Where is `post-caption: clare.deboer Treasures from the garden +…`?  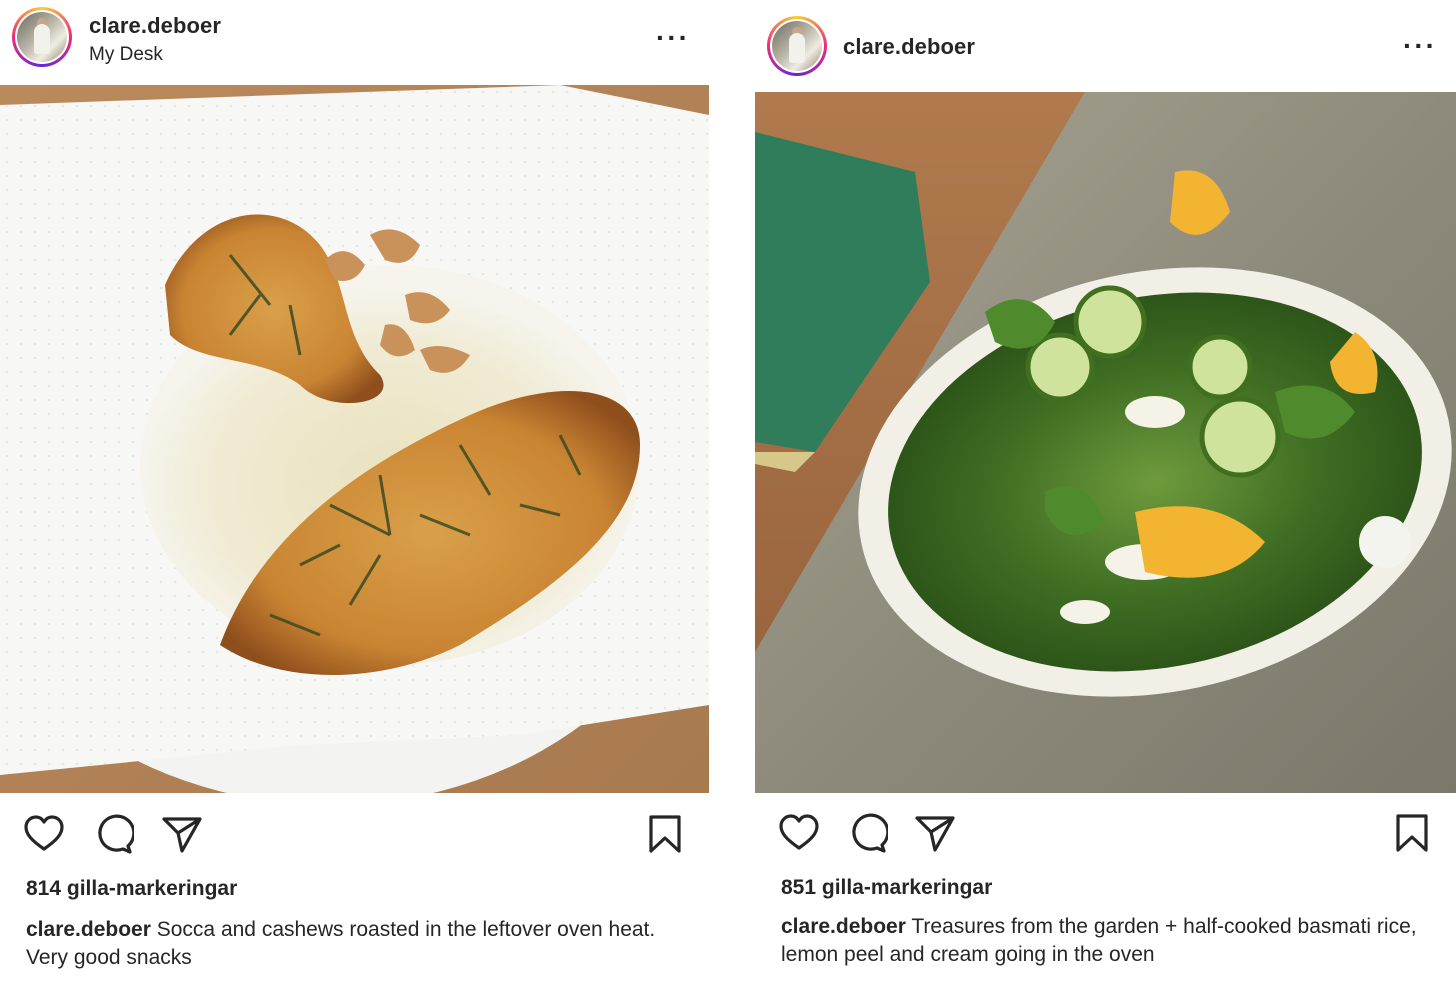
post-caption: clare.deboer Treasures from the garden +… is located at coordinates (1101, 941).